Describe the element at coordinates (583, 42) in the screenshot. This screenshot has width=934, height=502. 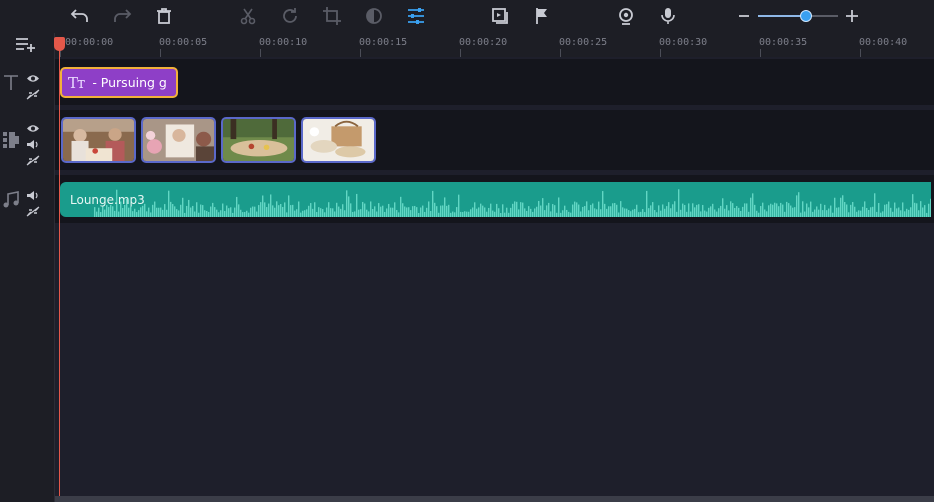
I see `ruler-label: 00:00:25` at that location.